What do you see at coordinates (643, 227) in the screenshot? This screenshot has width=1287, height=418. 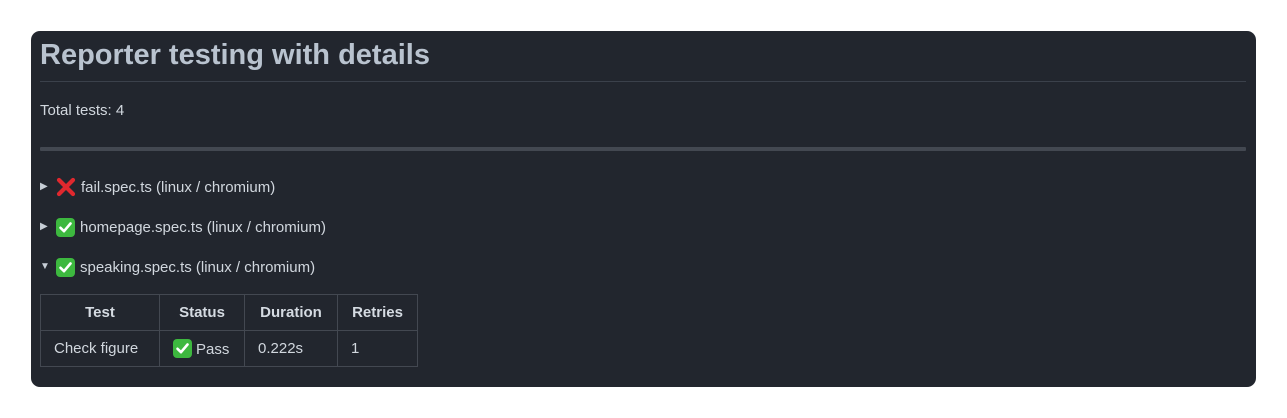 I see `spec-item-homepage: ▶ homepage.spec.ts (linux / chromium)` at bounding box center [643, 227].